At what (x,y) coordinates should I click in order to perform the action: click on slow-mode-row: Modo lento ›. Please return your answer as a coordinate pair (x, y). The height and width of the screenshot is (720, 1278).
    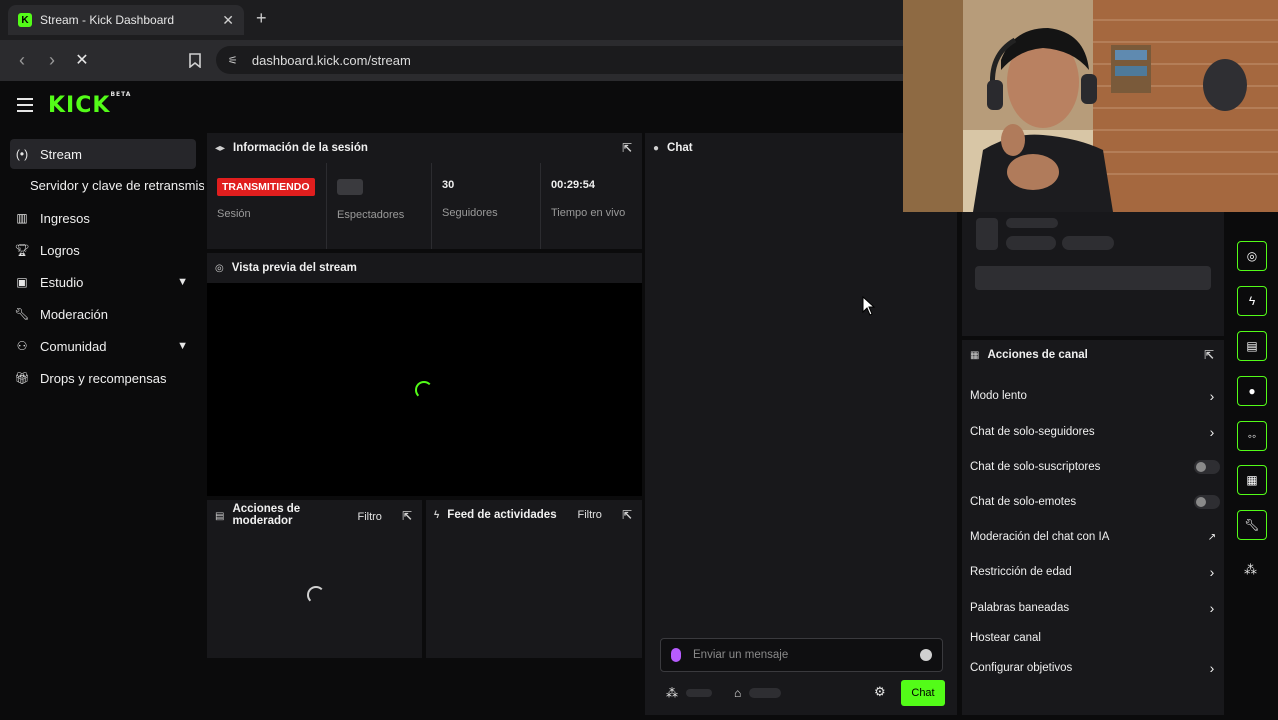
    Looking at the image, I should click on (1095, 396).